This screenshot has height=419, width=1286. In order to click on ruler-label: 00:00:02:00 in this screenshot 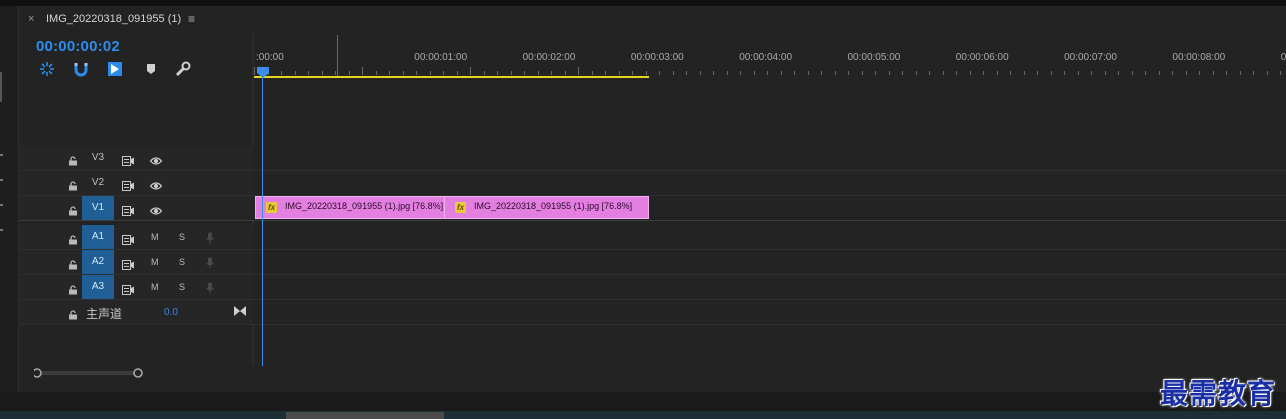, I will do `click(549, 57)`.